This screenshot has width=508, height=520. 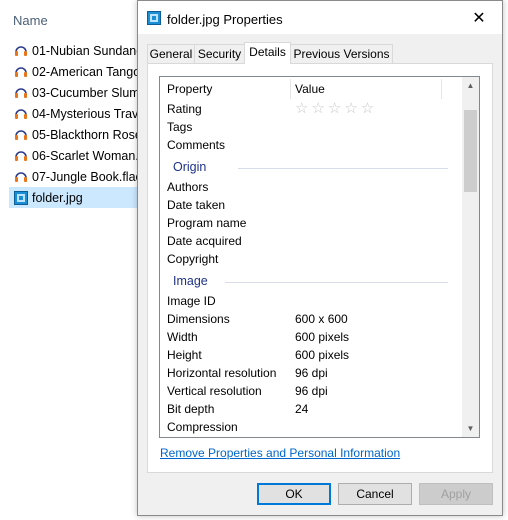 I want to click on scroll-up-icon: ▲, so click(x=470, y=85).